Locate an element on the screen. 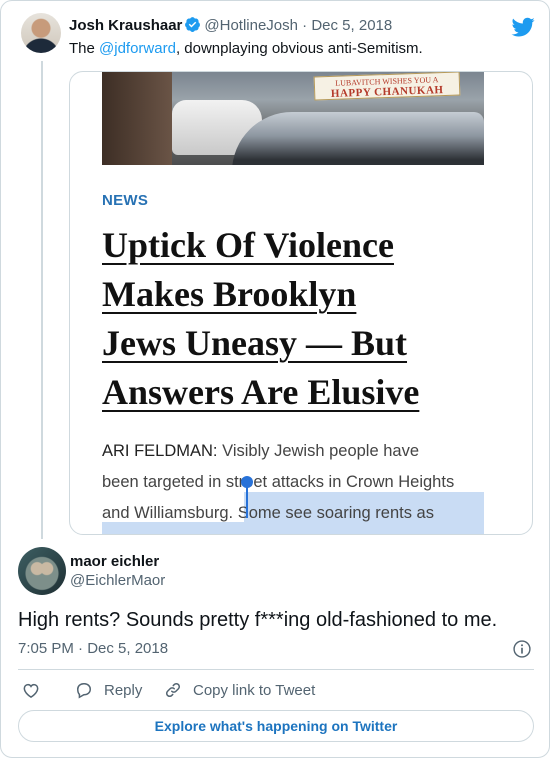 This screenshot has height=758, width=550. mention-link: @jdforward is located at coordinates (137, 48).